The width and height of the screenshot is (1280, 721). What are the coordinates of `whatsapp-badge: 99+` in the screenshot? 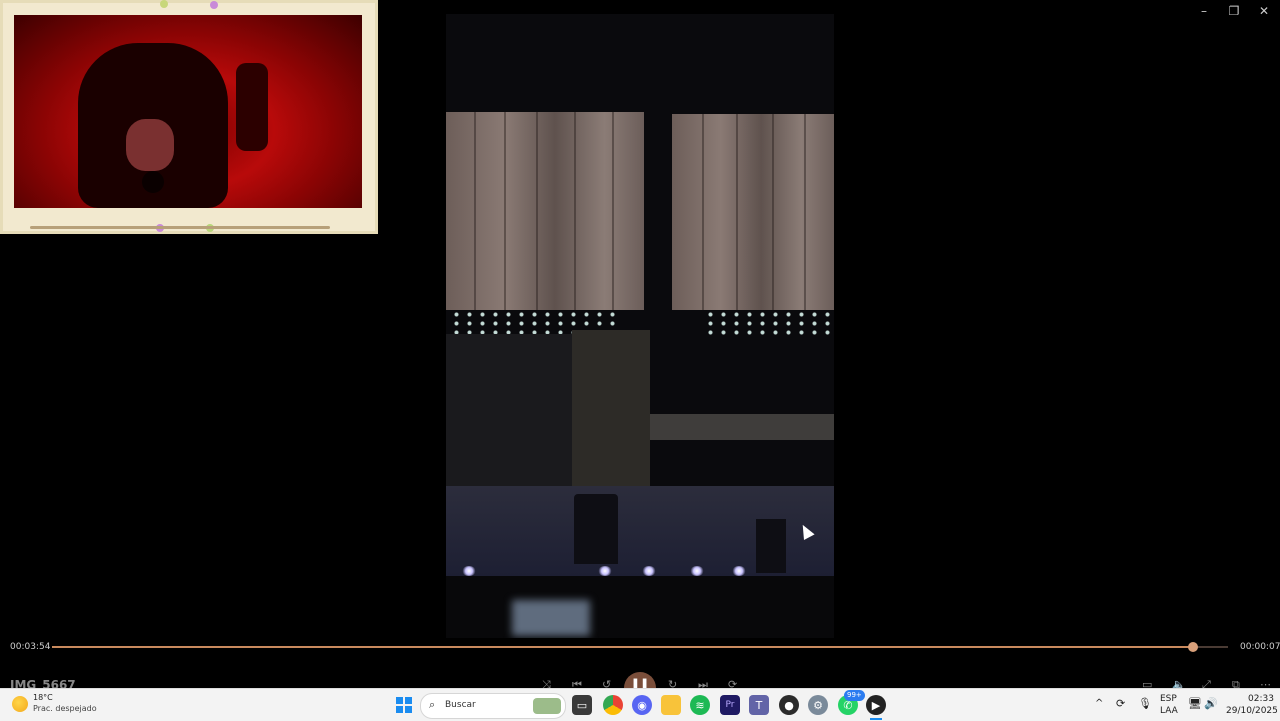 It's located at (854, 695).